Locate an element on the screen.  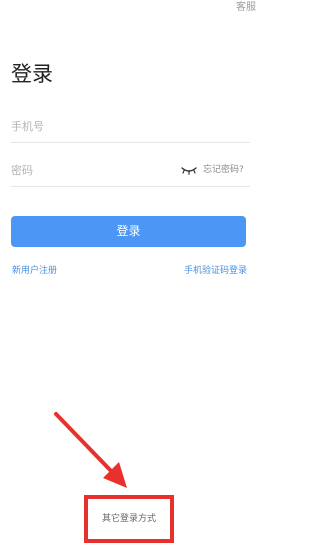
register-link: 新用户注册 is located at coordinates (34, 271).